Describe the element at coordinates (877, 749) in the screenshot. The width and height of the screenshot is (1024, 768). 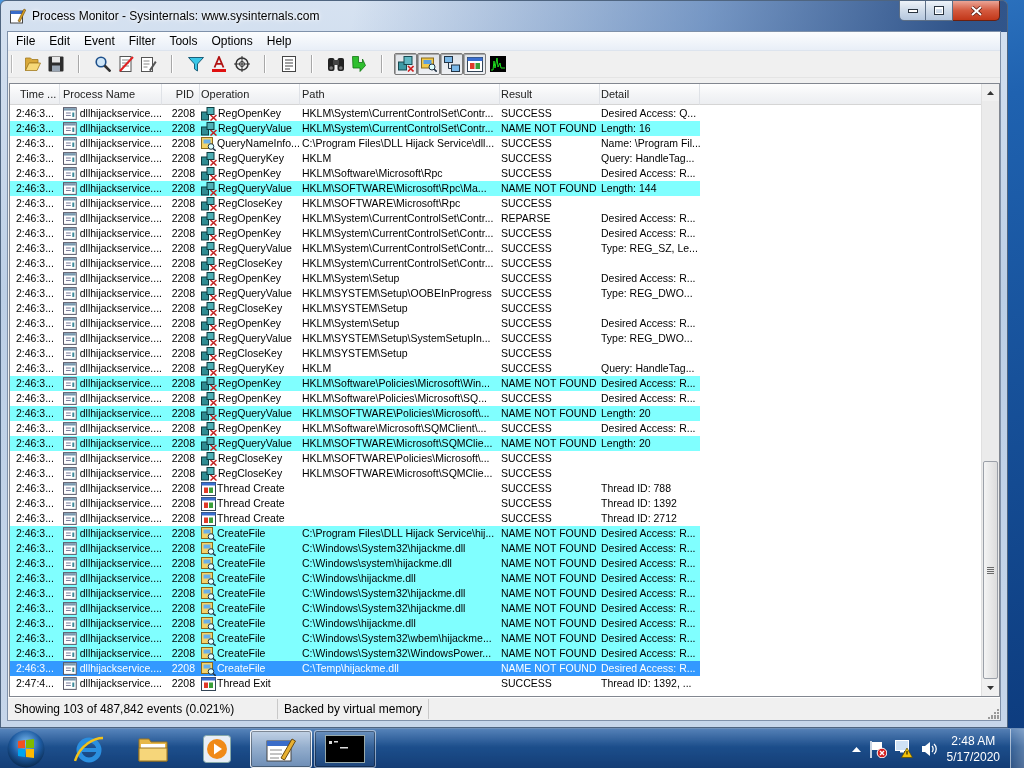
I see `action-center-button` at that location.